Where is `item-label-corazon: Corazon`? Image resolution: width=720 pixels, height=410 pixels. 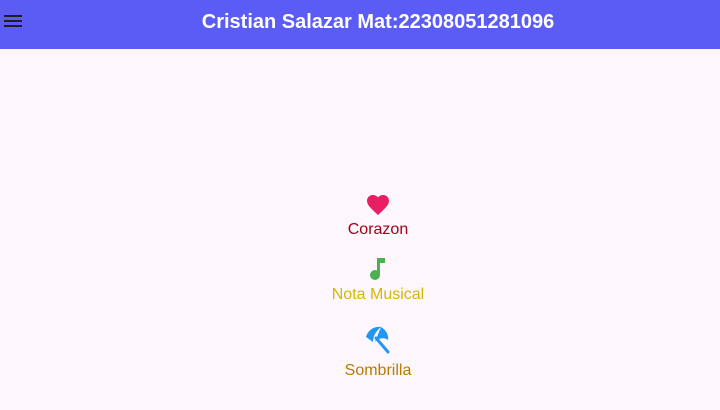 item-label-corazon: Corazon is located at coordinates (378, 229).